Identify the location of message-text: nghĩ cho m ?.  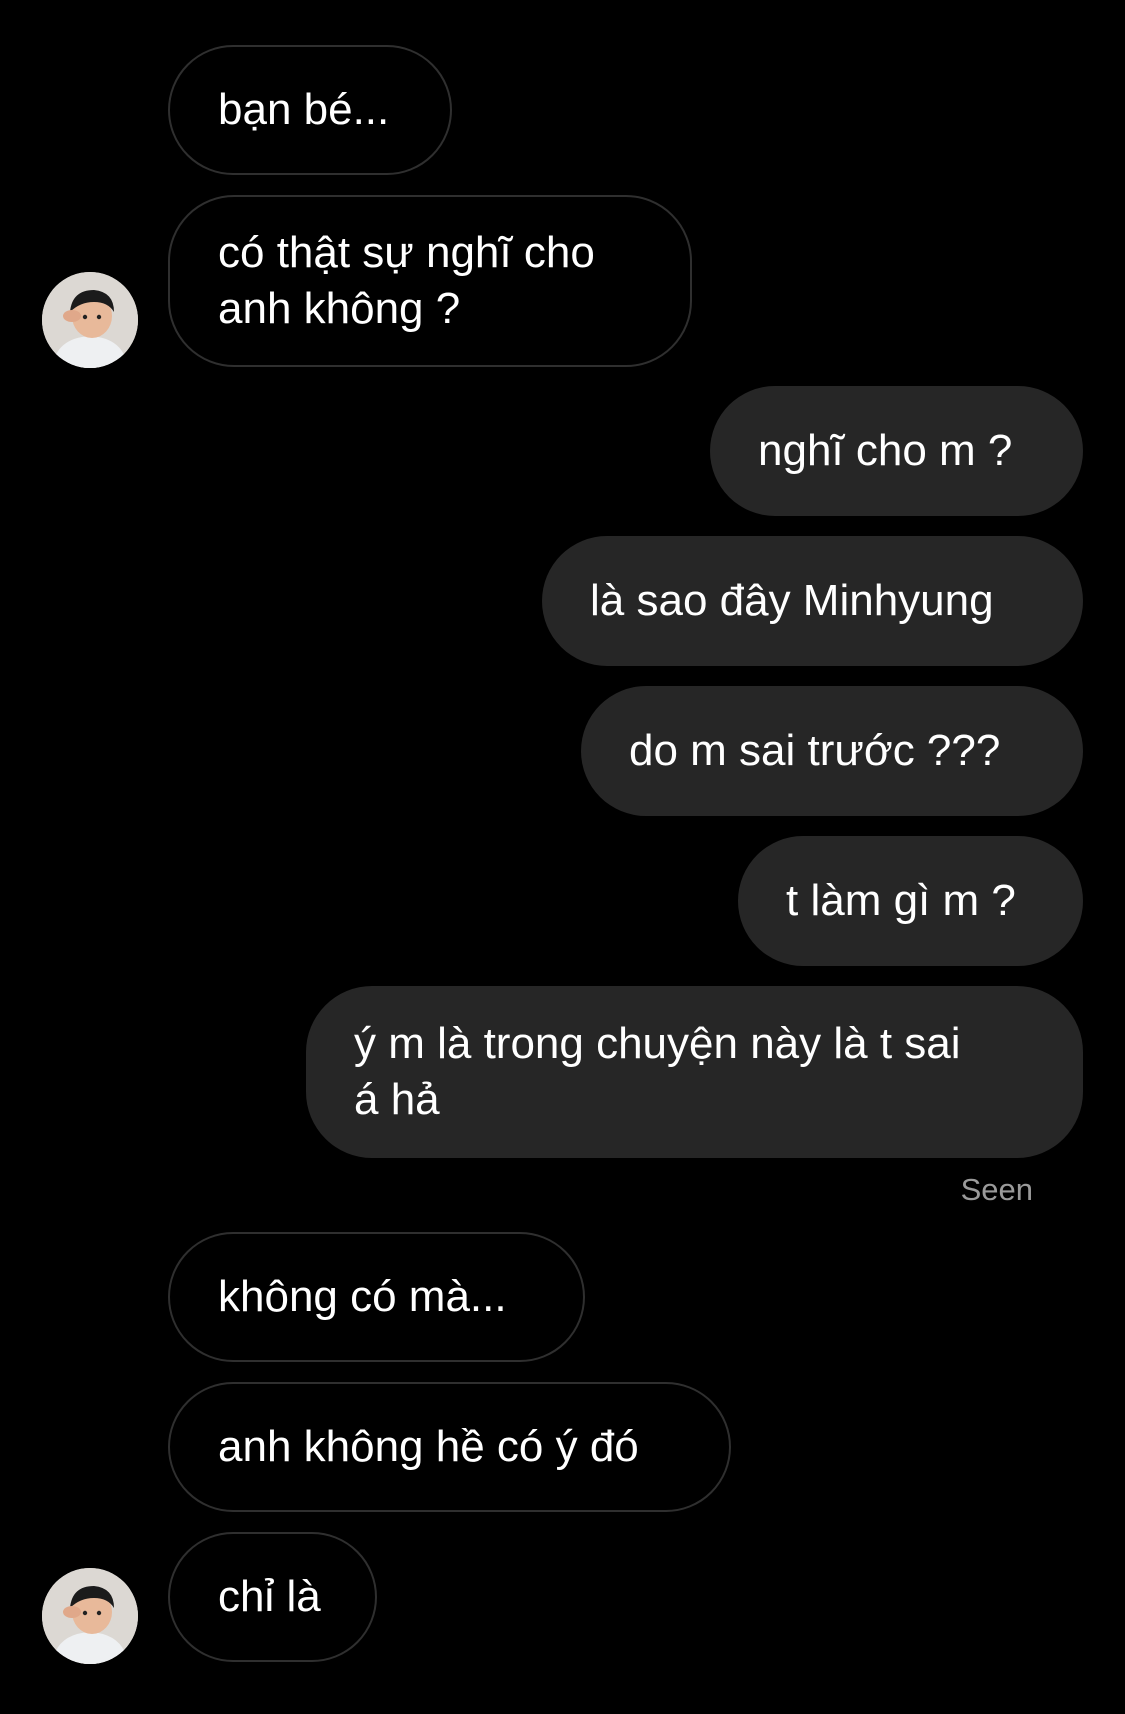
(885, 450).